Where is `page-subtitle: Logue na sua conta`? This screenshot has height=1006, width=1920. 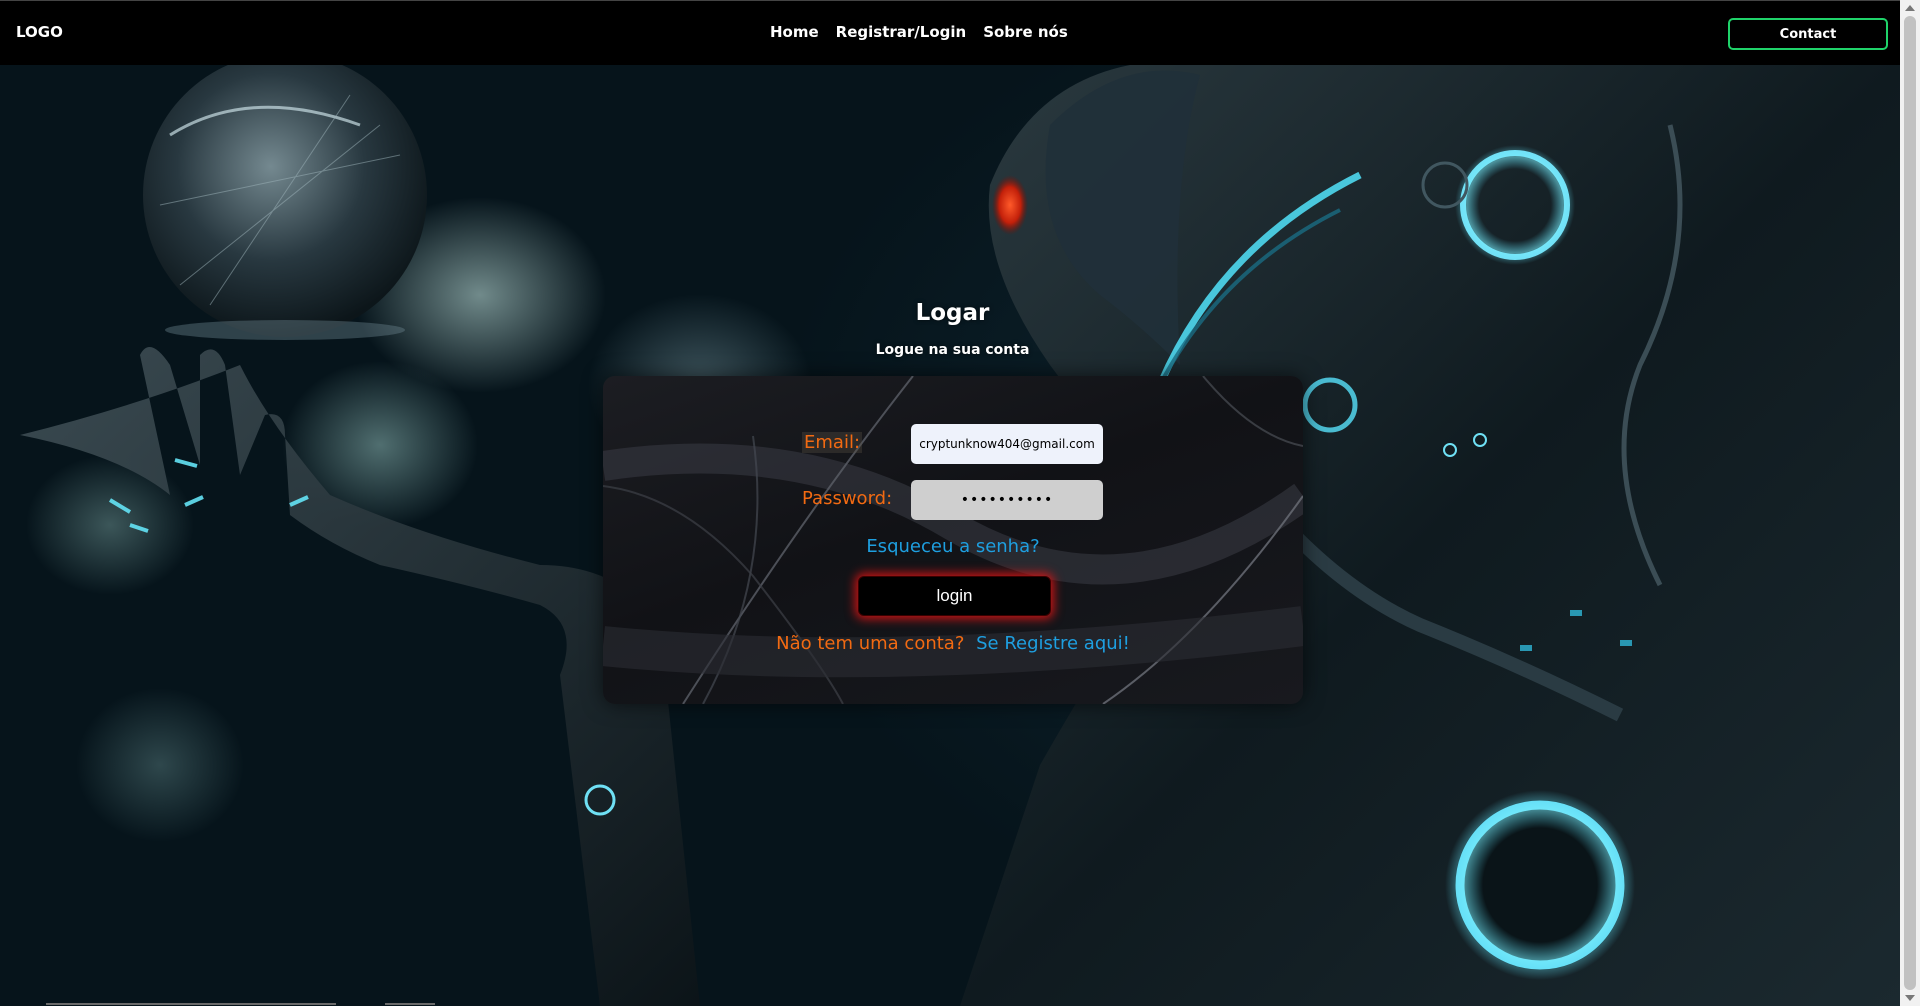
page-subtitle: Logue na sua conta is located at coordinates (952, 350).